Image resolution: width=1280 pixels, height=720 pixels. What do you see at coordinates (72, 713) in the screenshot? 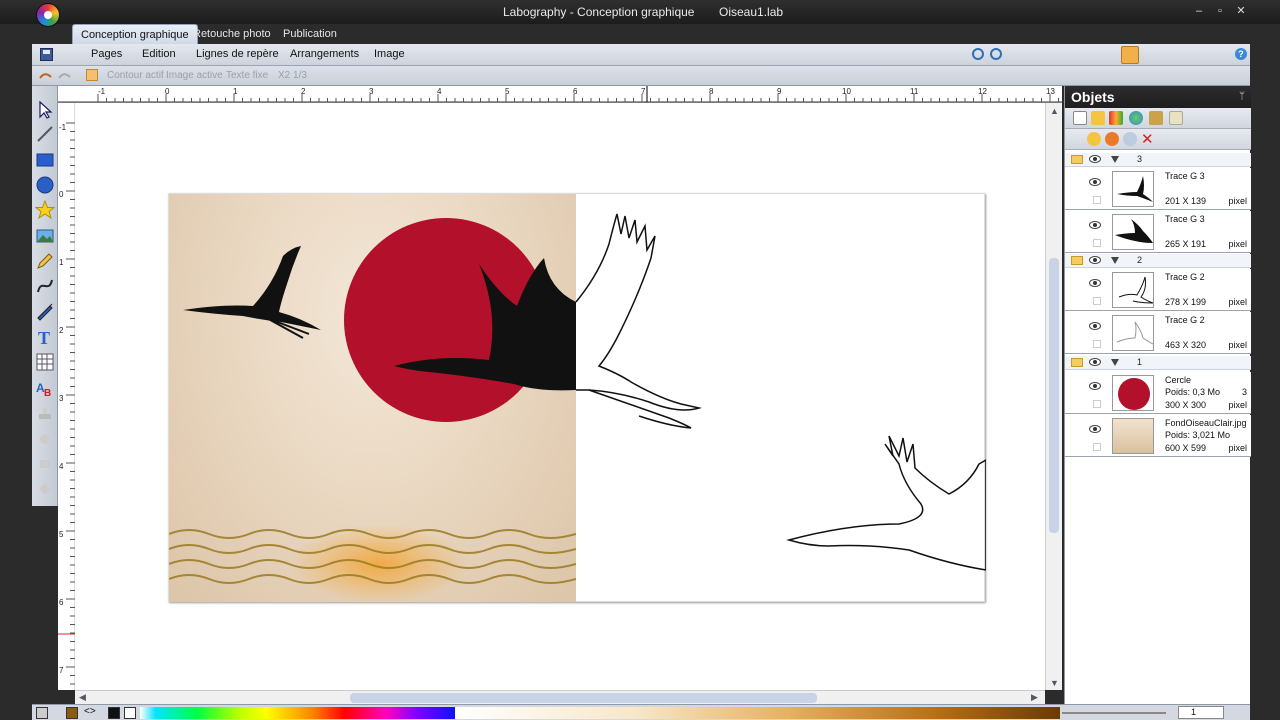
I see `brown-swatch` at bounding box center [72, 713].